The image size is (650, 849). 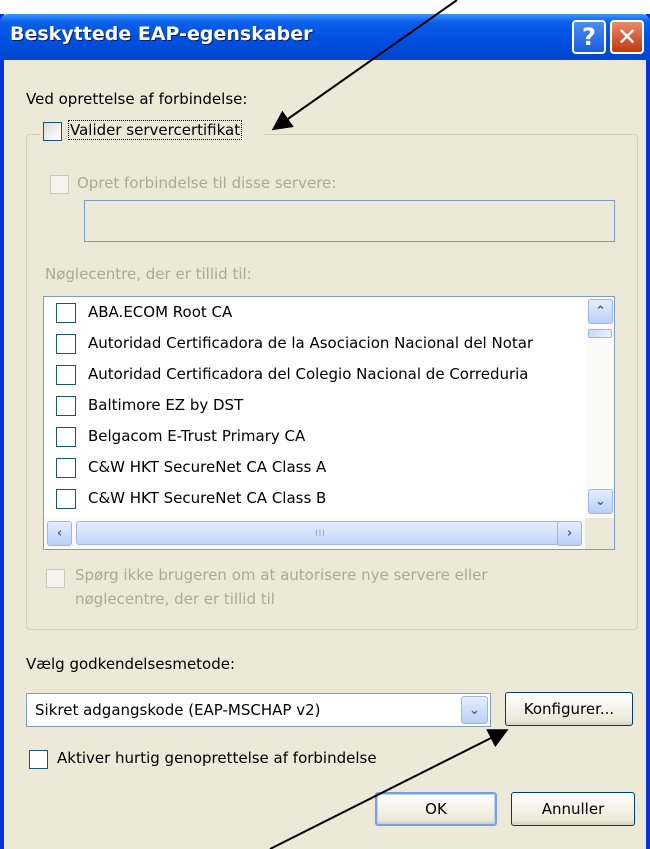 What do you see at coordinates (364, 65) in the screenshot?
I see `arrow-to-validate-cert` at bounding box center [364, 65].